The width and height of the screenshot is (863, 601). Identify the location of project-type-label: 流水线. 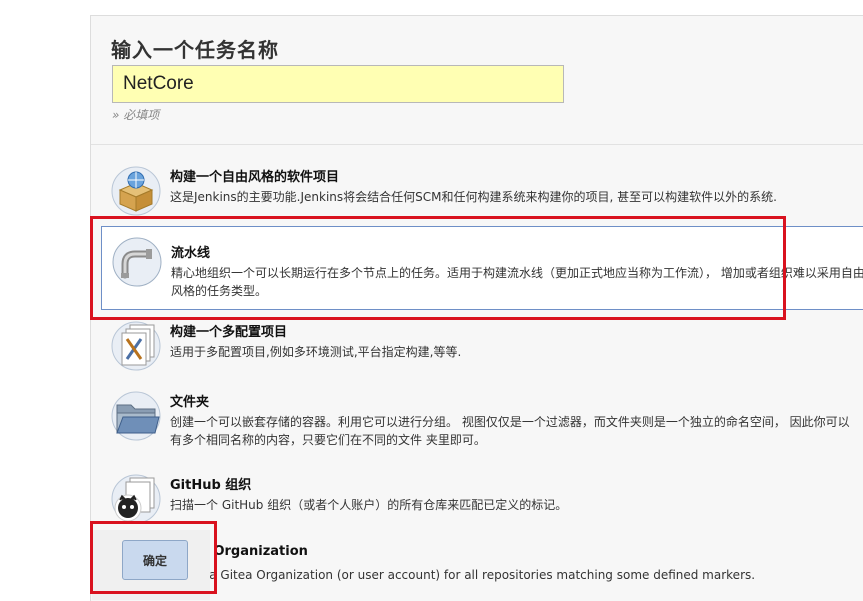
(191, 253).